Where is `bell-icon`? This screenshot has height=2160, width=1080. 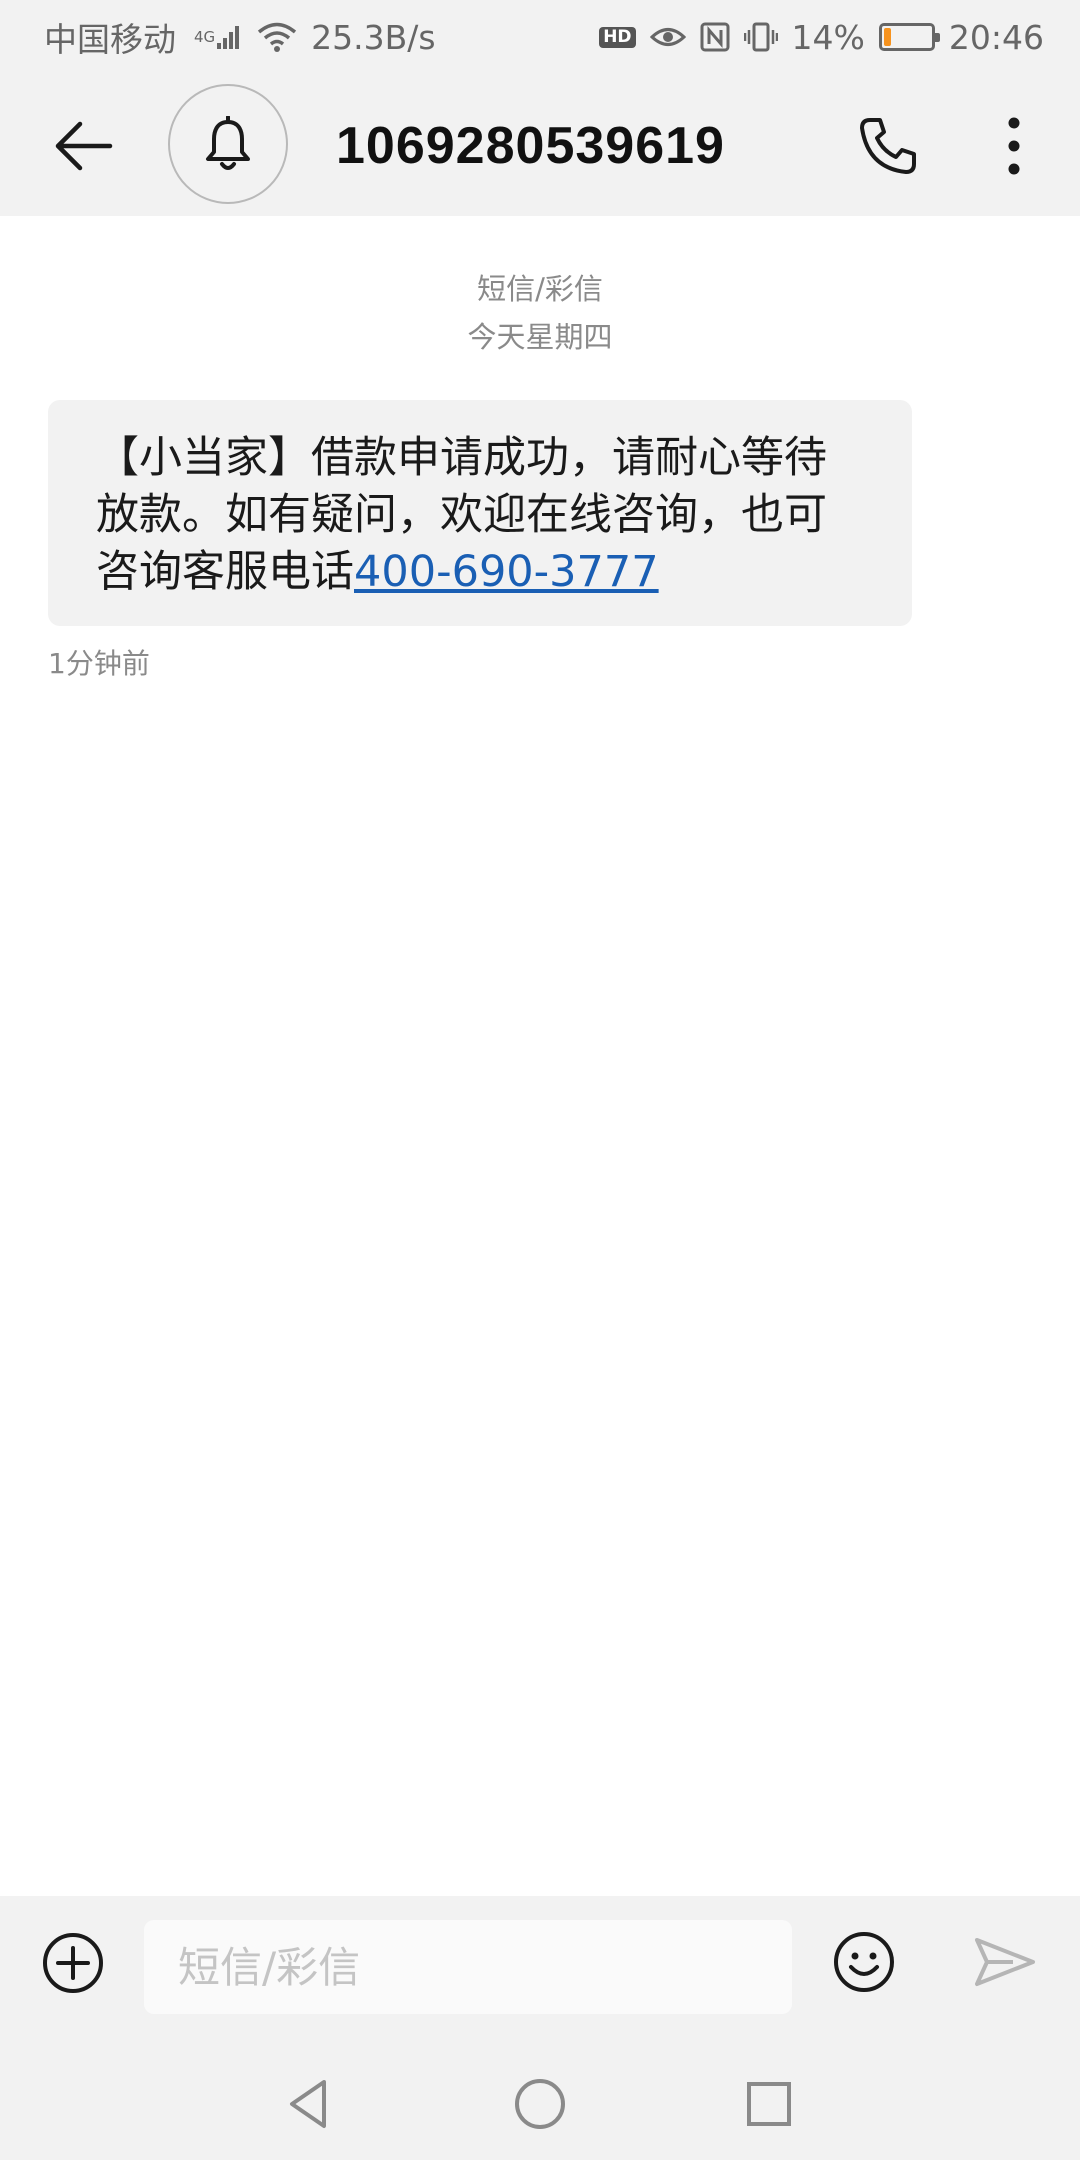
bell-icon is located at coordinates (228, 143).